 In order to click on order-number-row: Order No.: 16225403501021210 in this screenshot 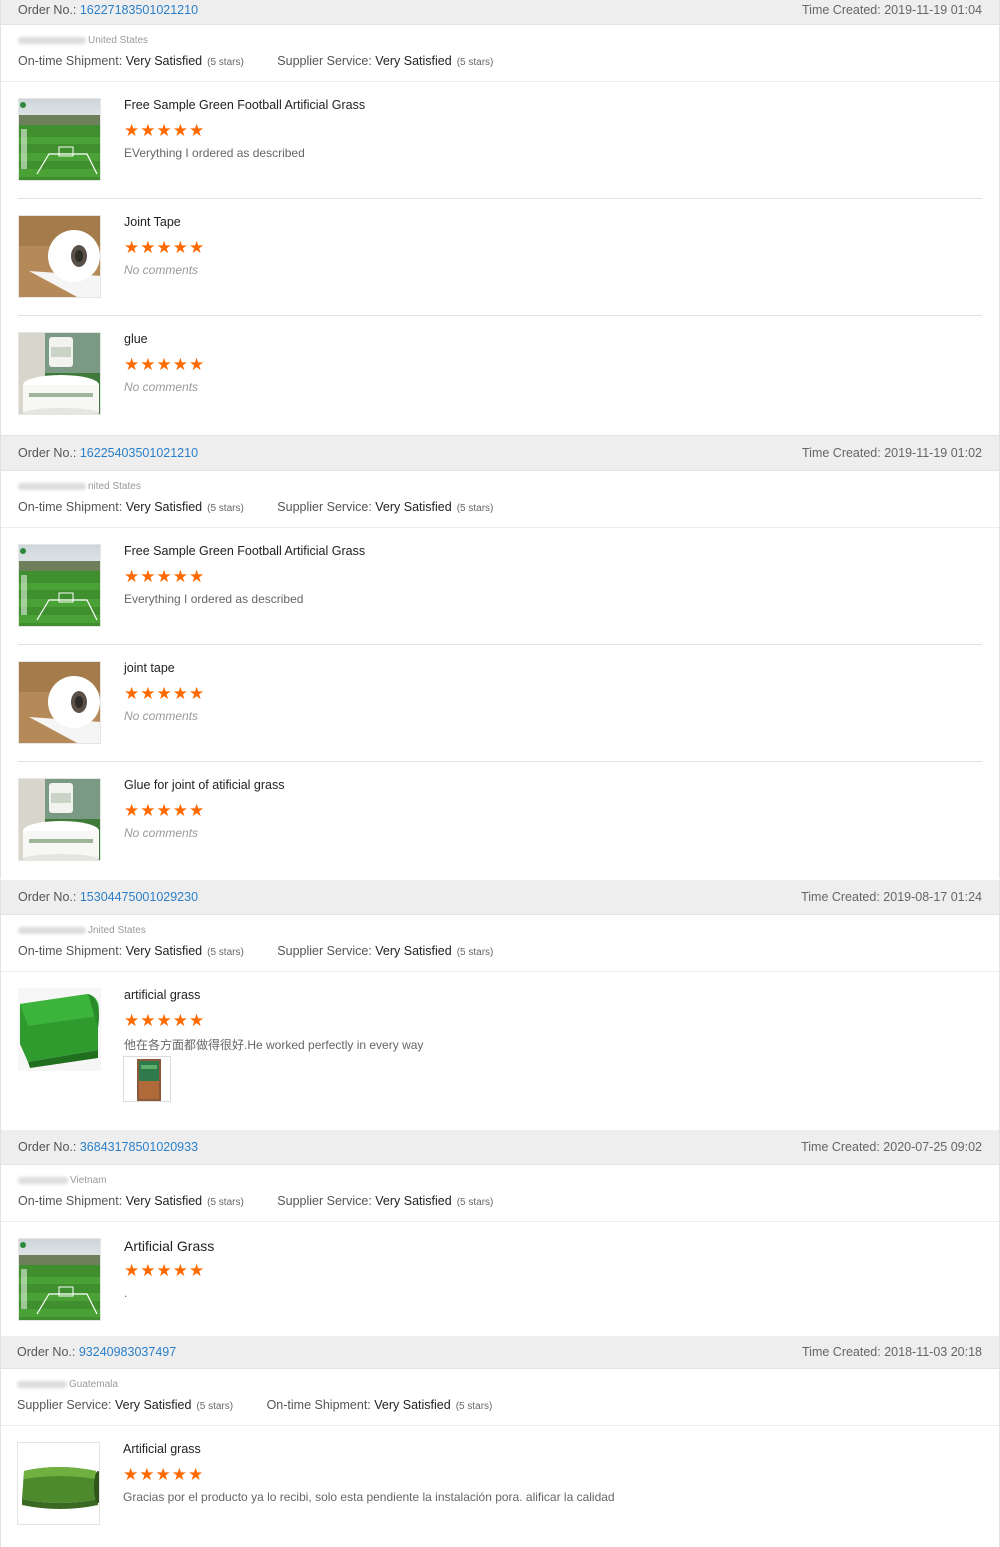, I will do `click(108, 453)`.